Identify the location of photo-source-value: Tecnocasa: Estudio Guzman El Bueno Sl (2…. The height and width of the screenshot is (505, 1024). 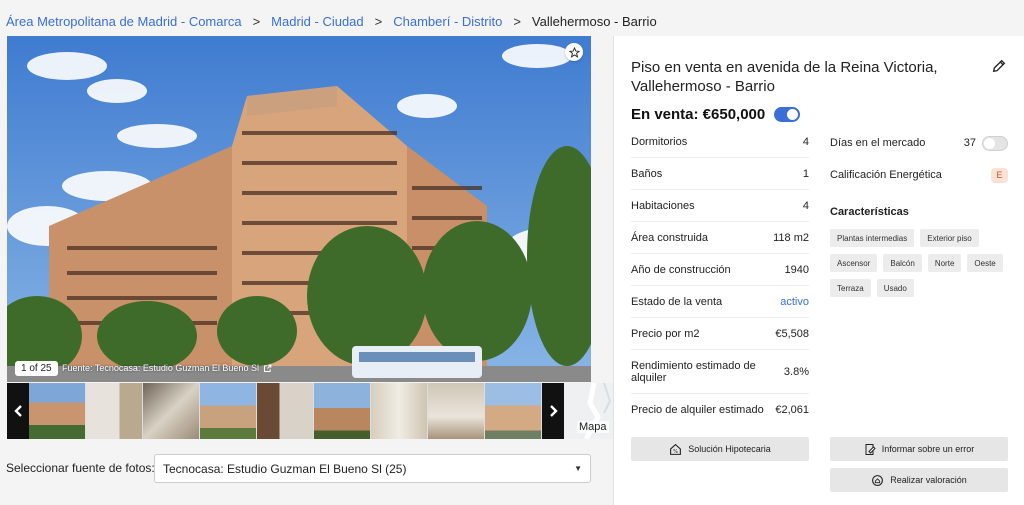
(285, 468).